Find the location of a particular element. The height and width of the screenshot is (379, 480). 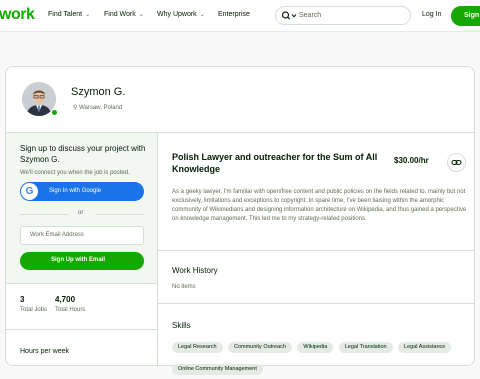

google-signin-button: G Sign In with Google is located at coordinates (82, 191).